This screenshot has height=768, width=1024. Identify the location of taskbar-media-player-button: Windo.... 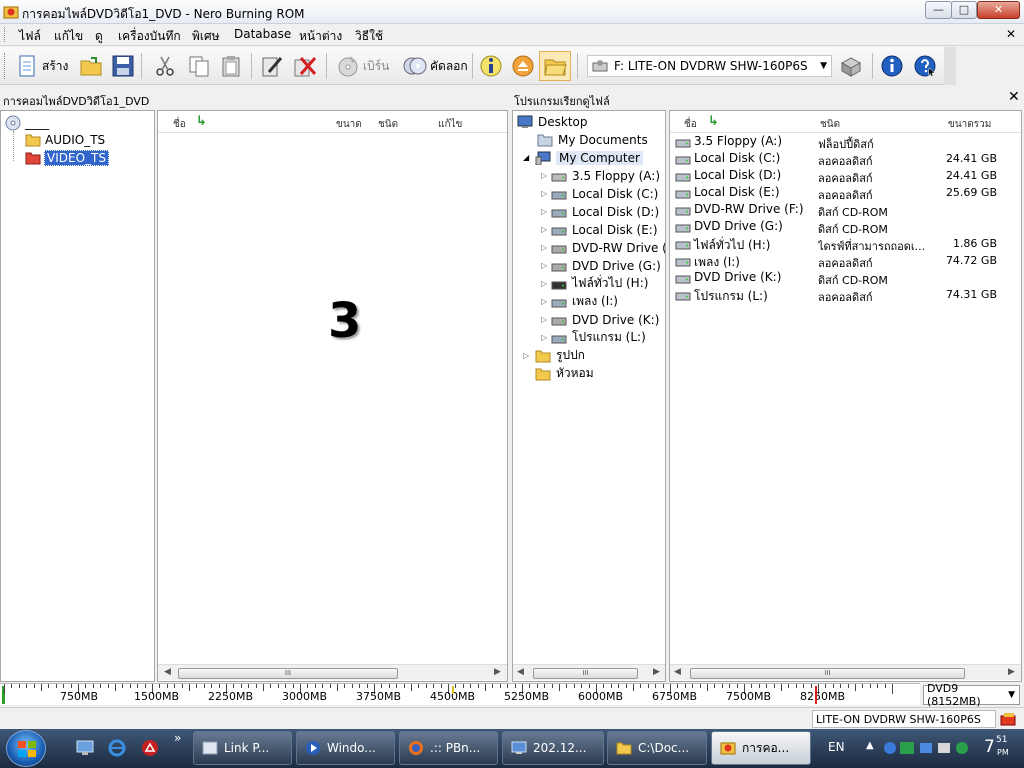
(345, 748).